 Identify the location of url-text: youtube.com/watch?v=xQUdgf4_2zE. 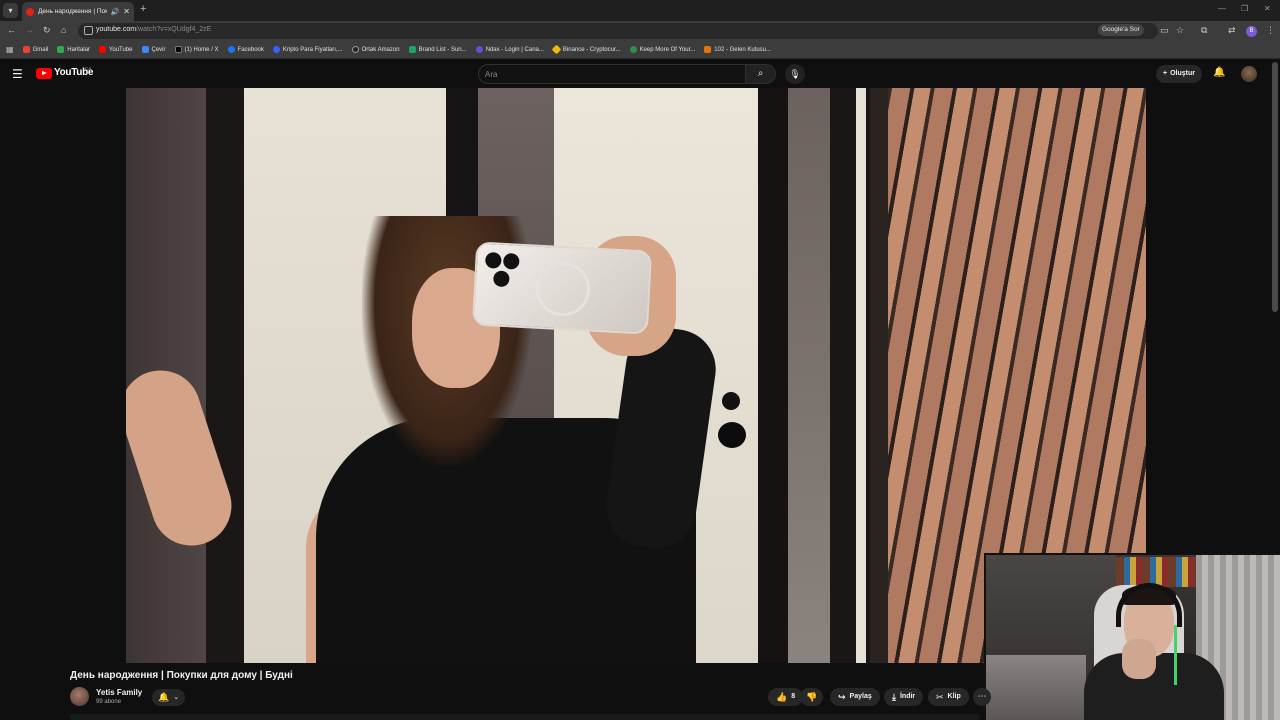
(153, 29).